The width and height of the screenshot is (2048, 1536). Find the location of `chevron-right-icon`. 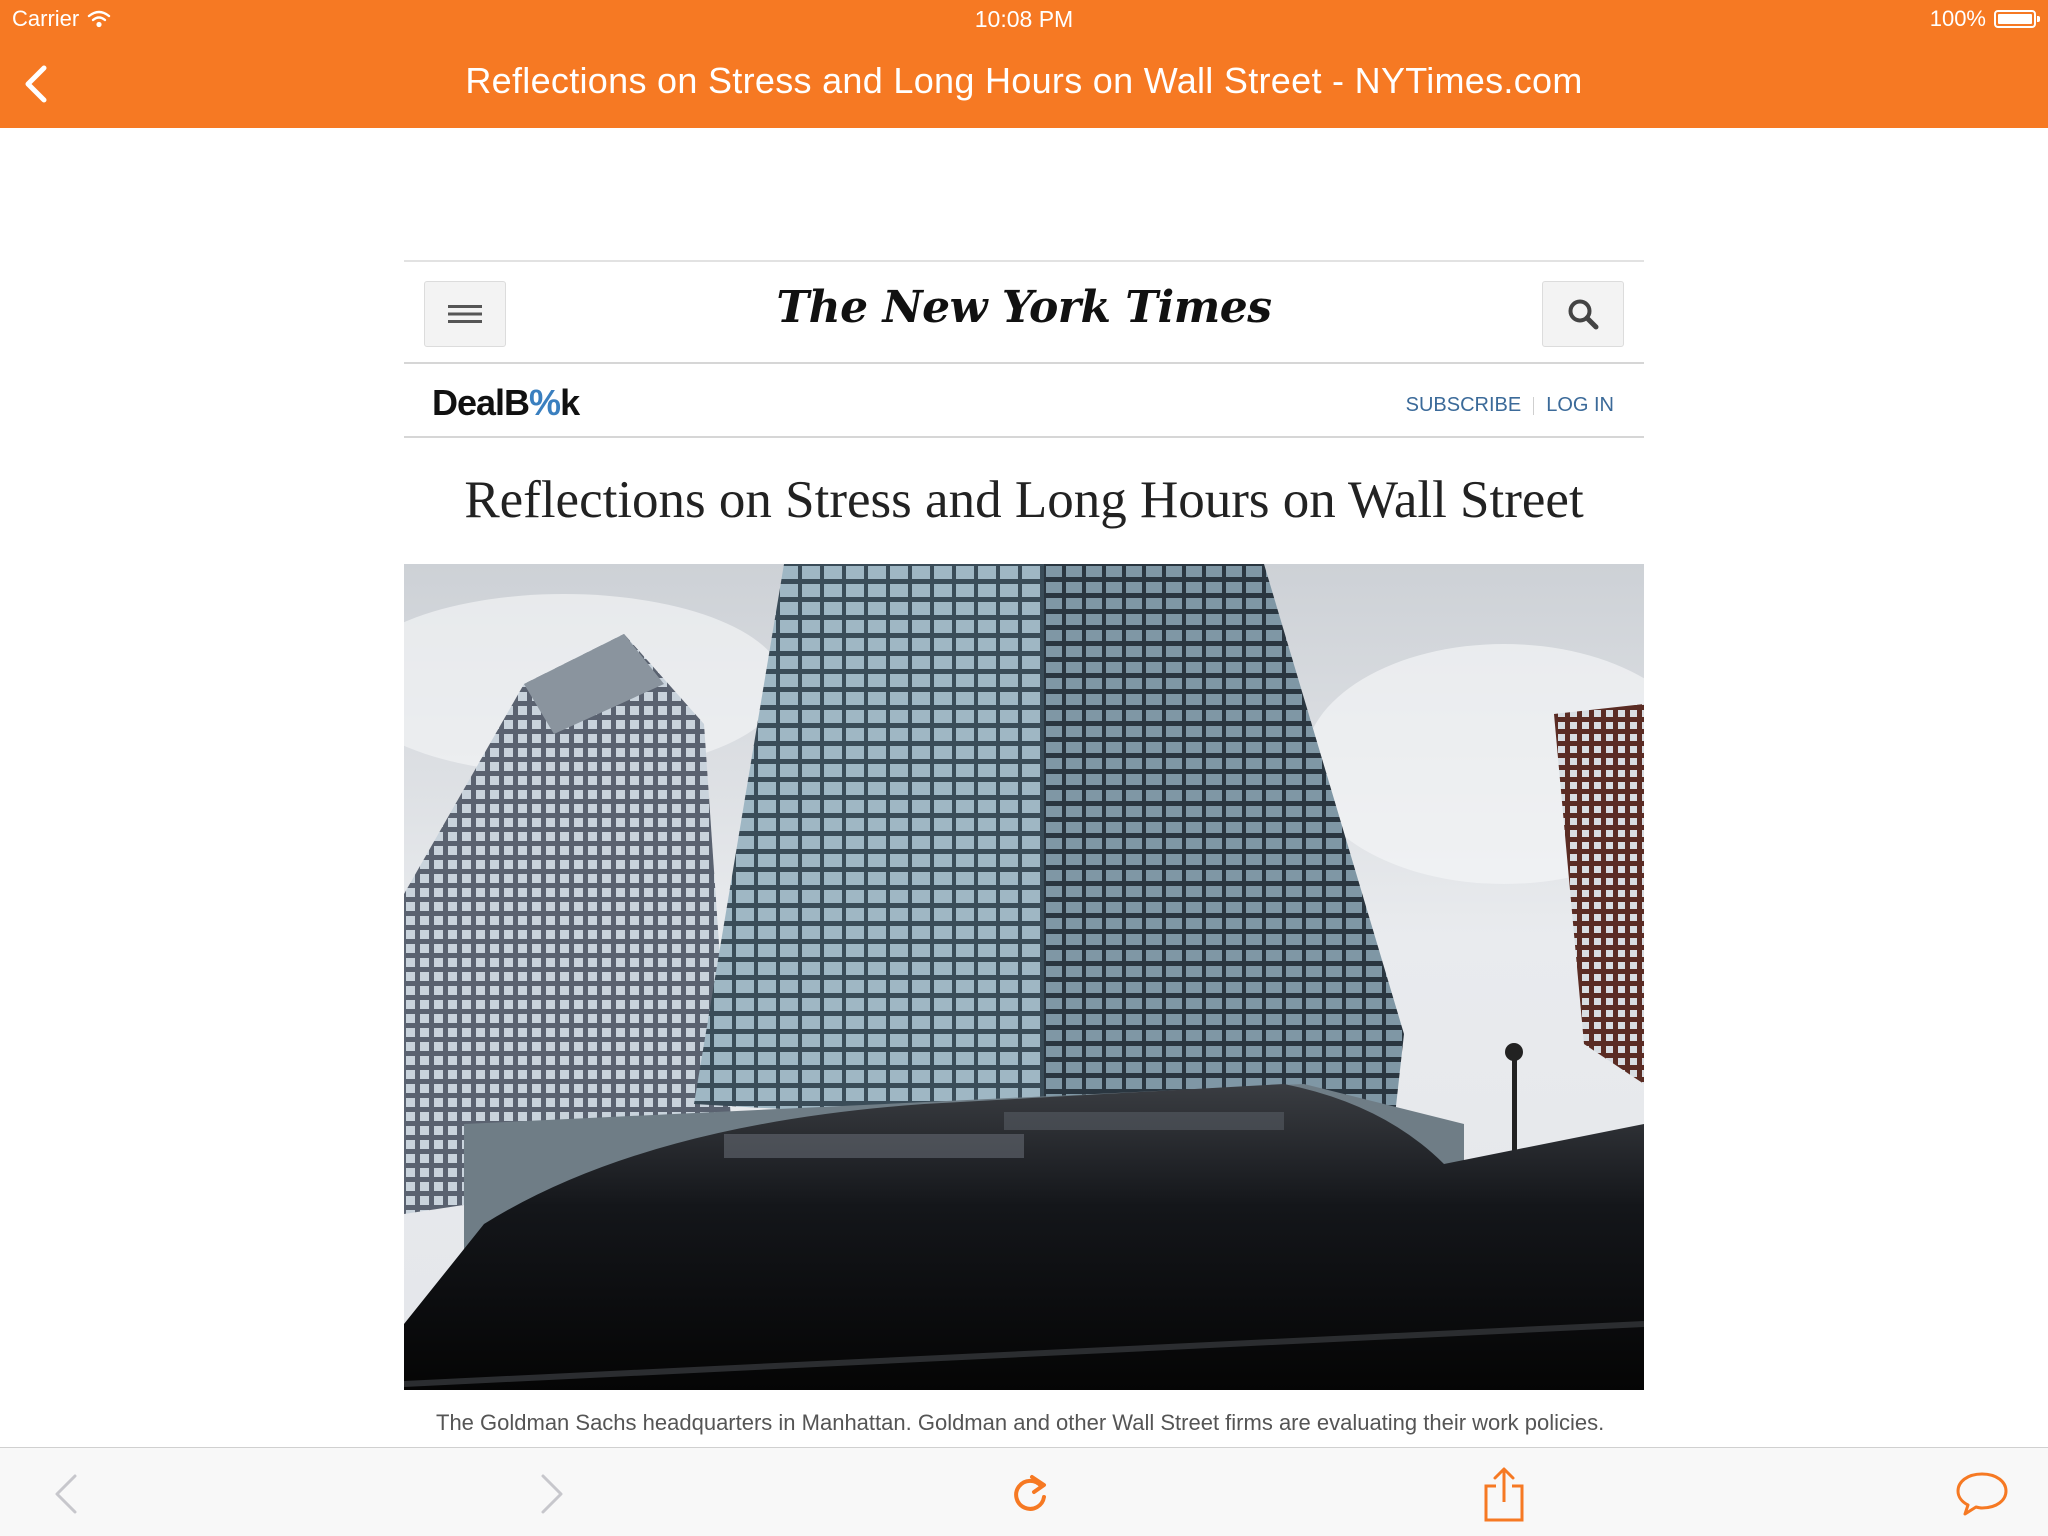

chevron-right-icon is located at coordinates (552, 1494).